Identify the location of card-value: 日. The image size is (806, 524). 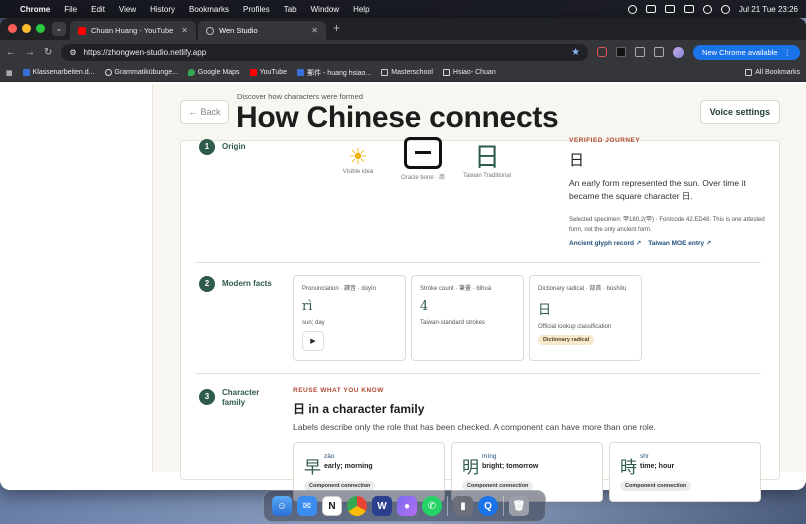
(545, 310).